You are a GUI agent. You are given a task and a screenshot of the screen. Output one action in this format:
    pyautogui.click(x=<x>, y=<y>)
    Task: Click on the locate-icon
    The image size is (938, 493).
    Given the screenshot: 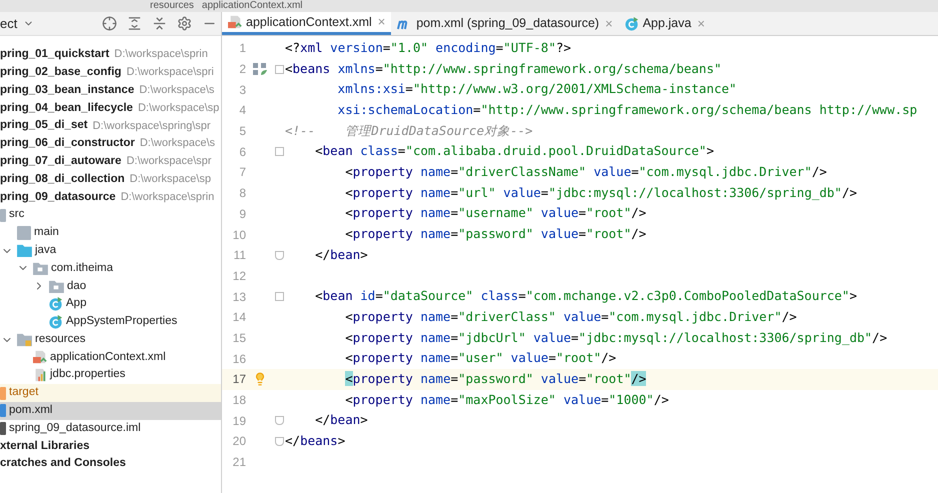 What is the action you would take?
    pyautogui.click(x=109, y=23)
    